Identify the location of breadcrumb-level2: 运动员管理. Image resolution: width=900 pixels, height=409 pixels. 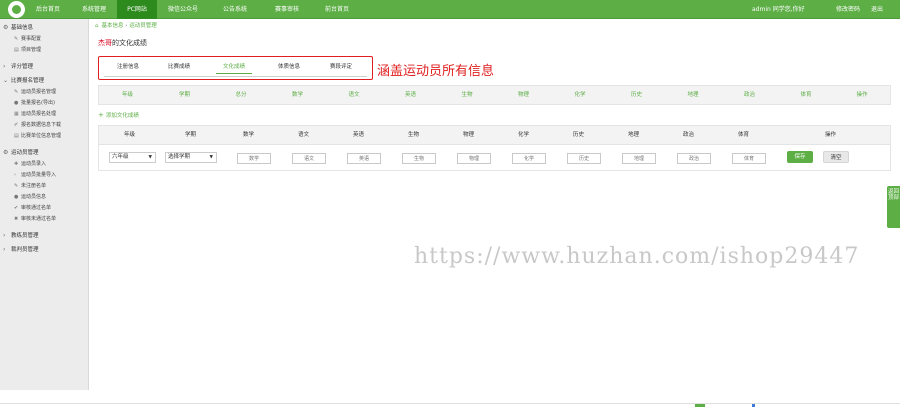
(143, 26).